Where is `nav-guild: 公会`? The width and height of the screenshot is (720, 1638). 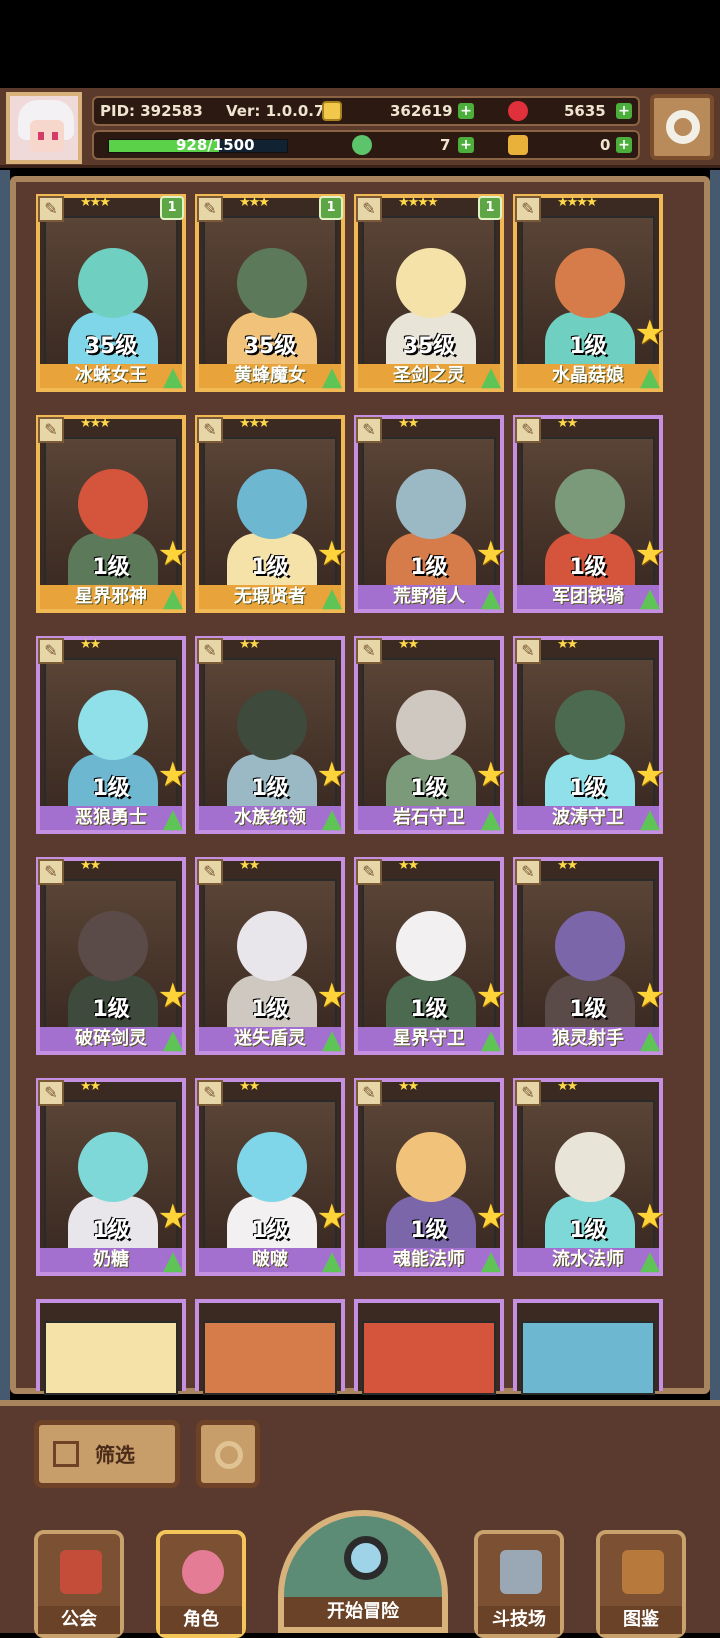 nav-guild: 公会 is located at coordinates (79, 1584).